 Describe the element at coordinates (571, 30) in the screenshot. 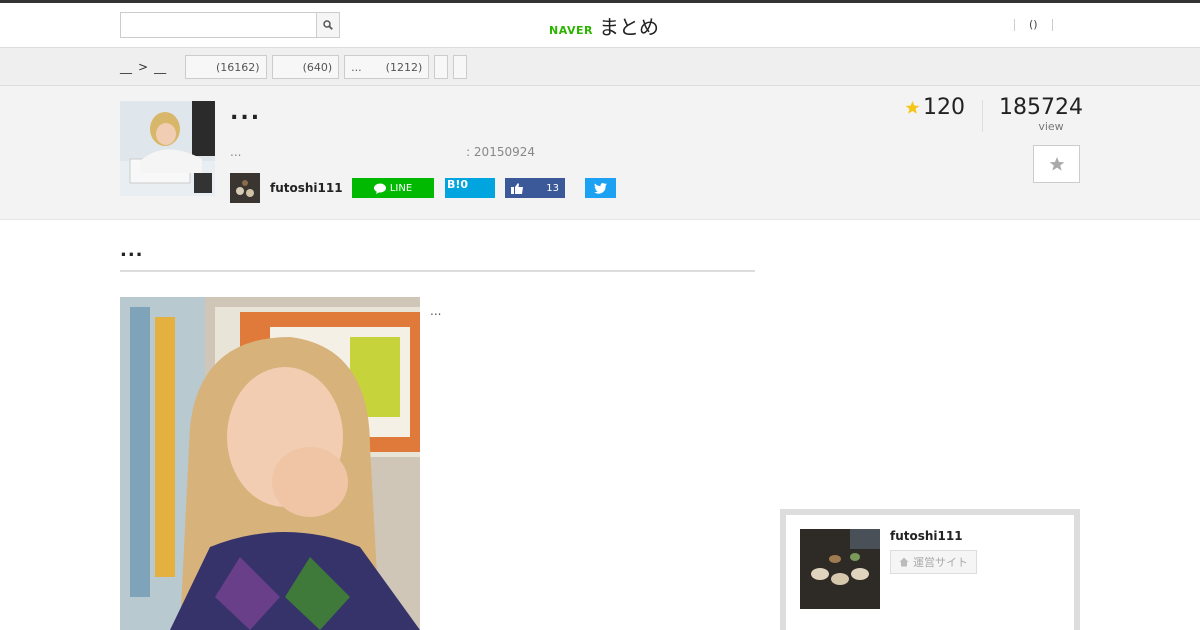

I see `logo-brand: NAVER` at that location.